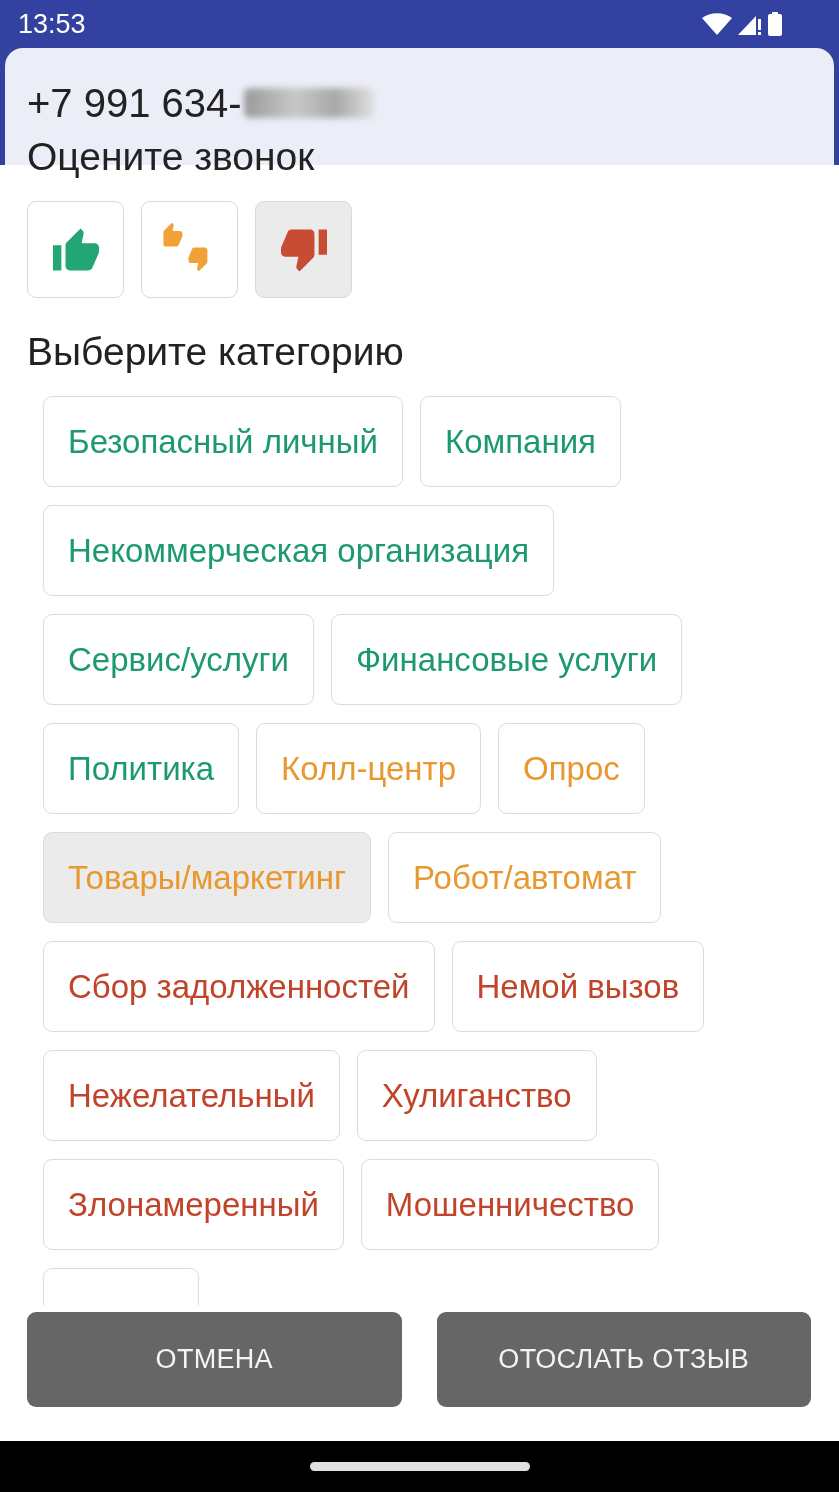 This screenshot has width=839, height=1492. I want to click on battery-icon, so click(775, 24).